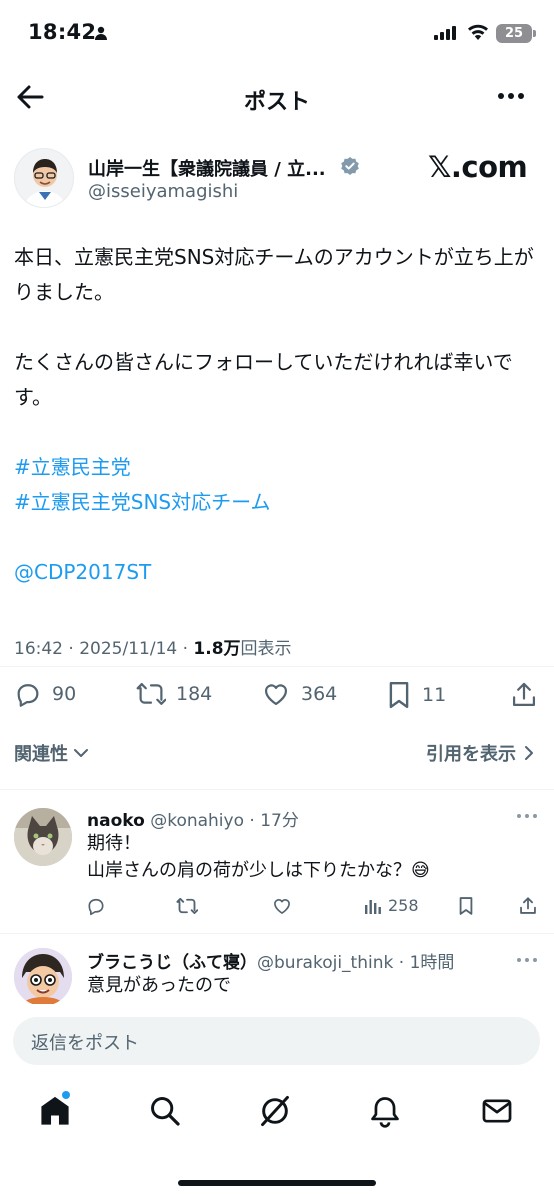 The image size is (554, 1200). What do you see at coordinates (350, 166) in the screenshot?
I see `verified-badge-icon` at bounding box center [350, 166].